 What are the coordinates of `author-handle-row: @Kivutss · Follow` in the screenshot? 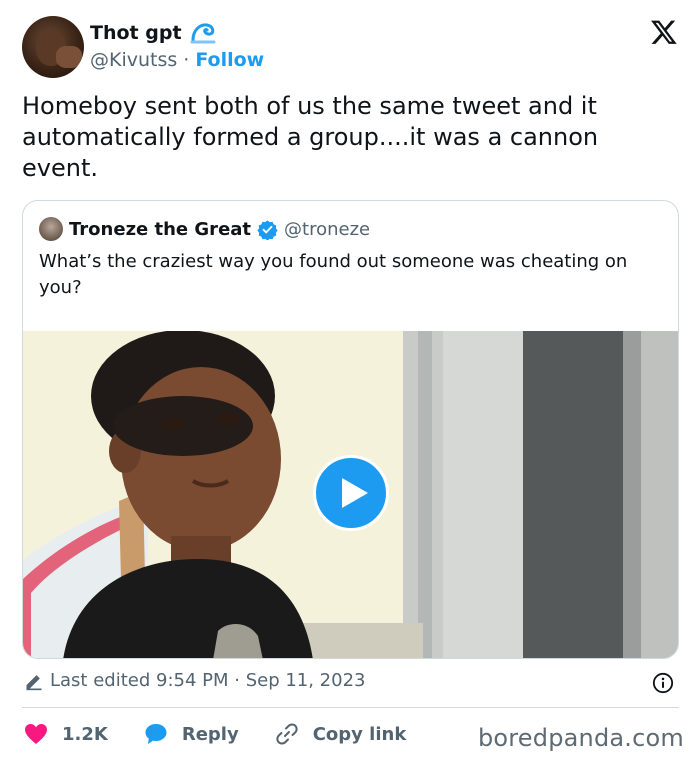 It's located at (177, 60).